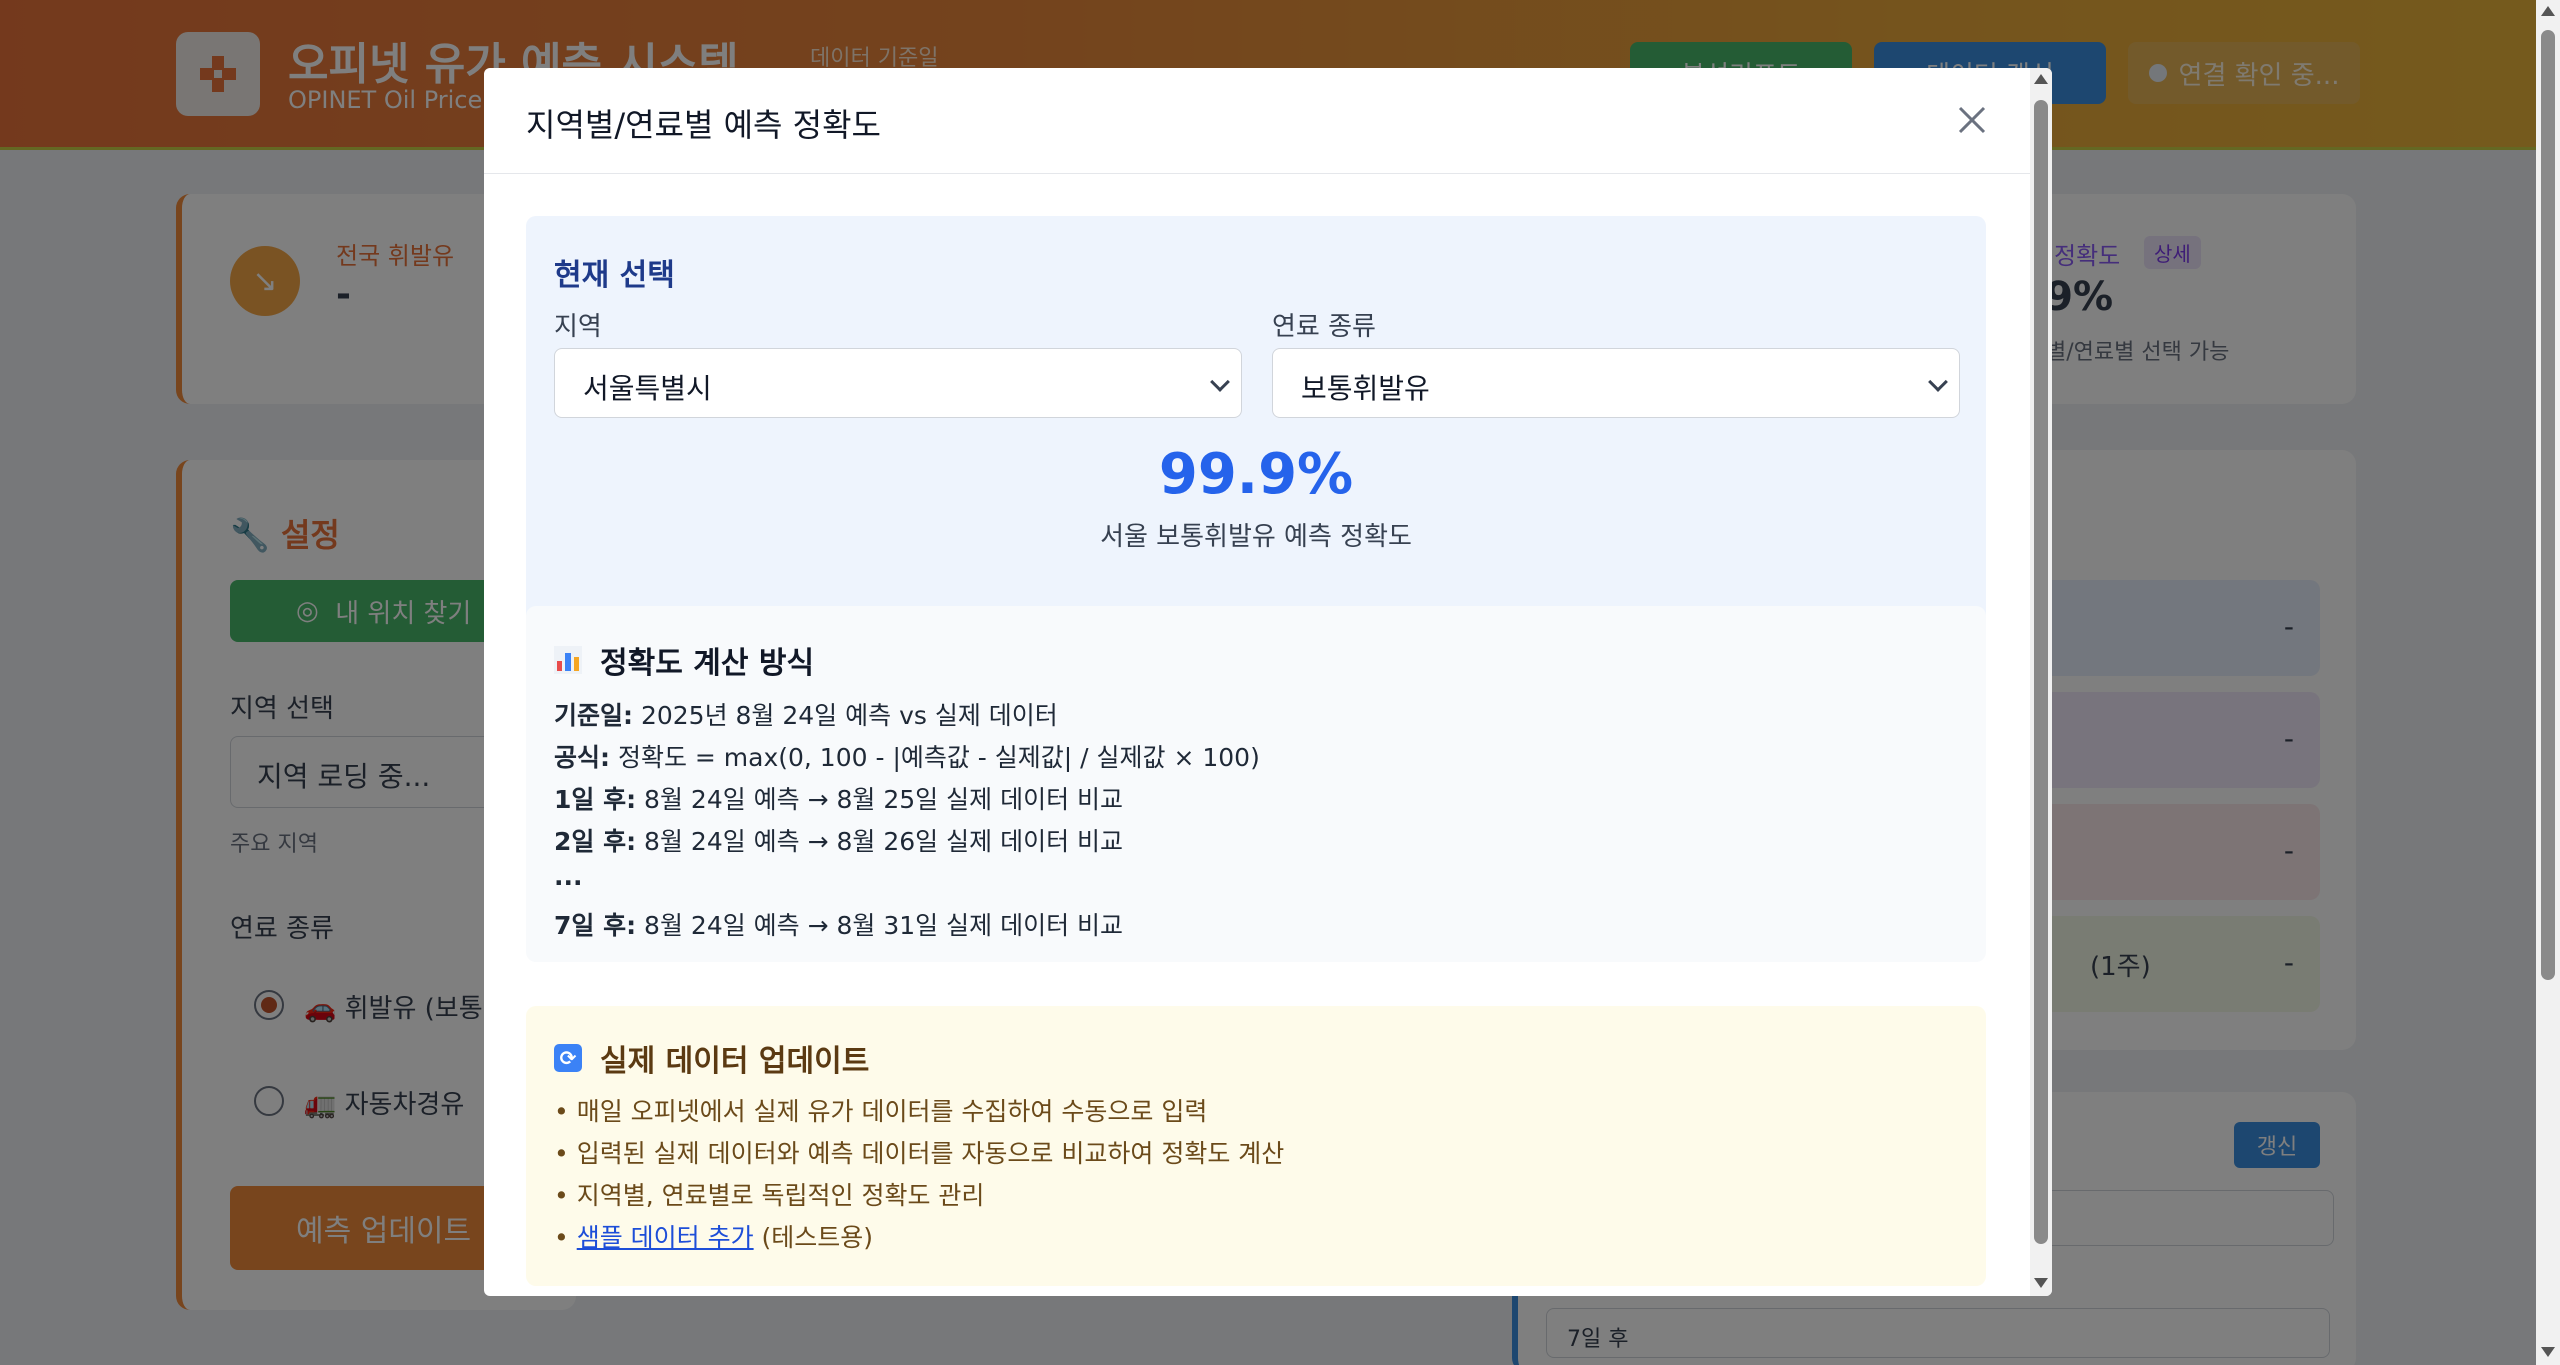 This screenshot has width=2560, height=1365. Describe the element at coordinates (880, 799) in the screenshot. I see `method-line-text: 8월 24일 예측 → 8월 25일 실제 데이터 비교` at that location.